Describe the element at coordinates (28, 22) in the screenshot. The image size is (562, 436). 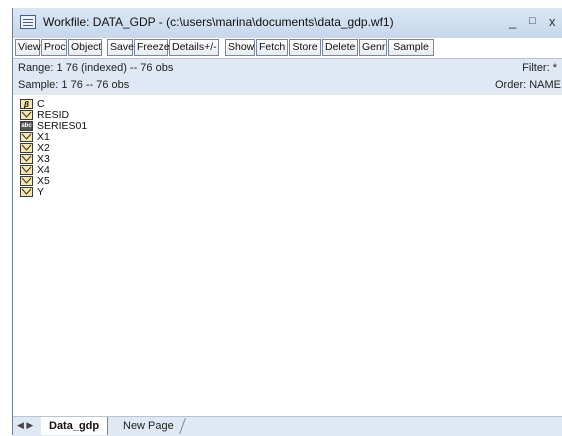
I see `workfile-icon` at that location.